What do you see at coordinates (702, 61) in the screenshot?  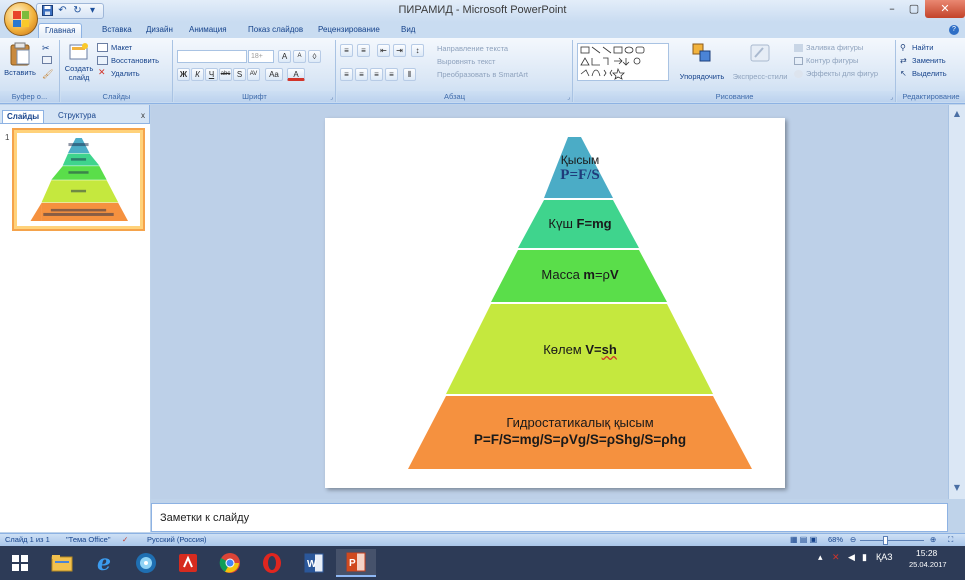 I see `arrange-button: Упорядочить` at bounding box center [702, 61].